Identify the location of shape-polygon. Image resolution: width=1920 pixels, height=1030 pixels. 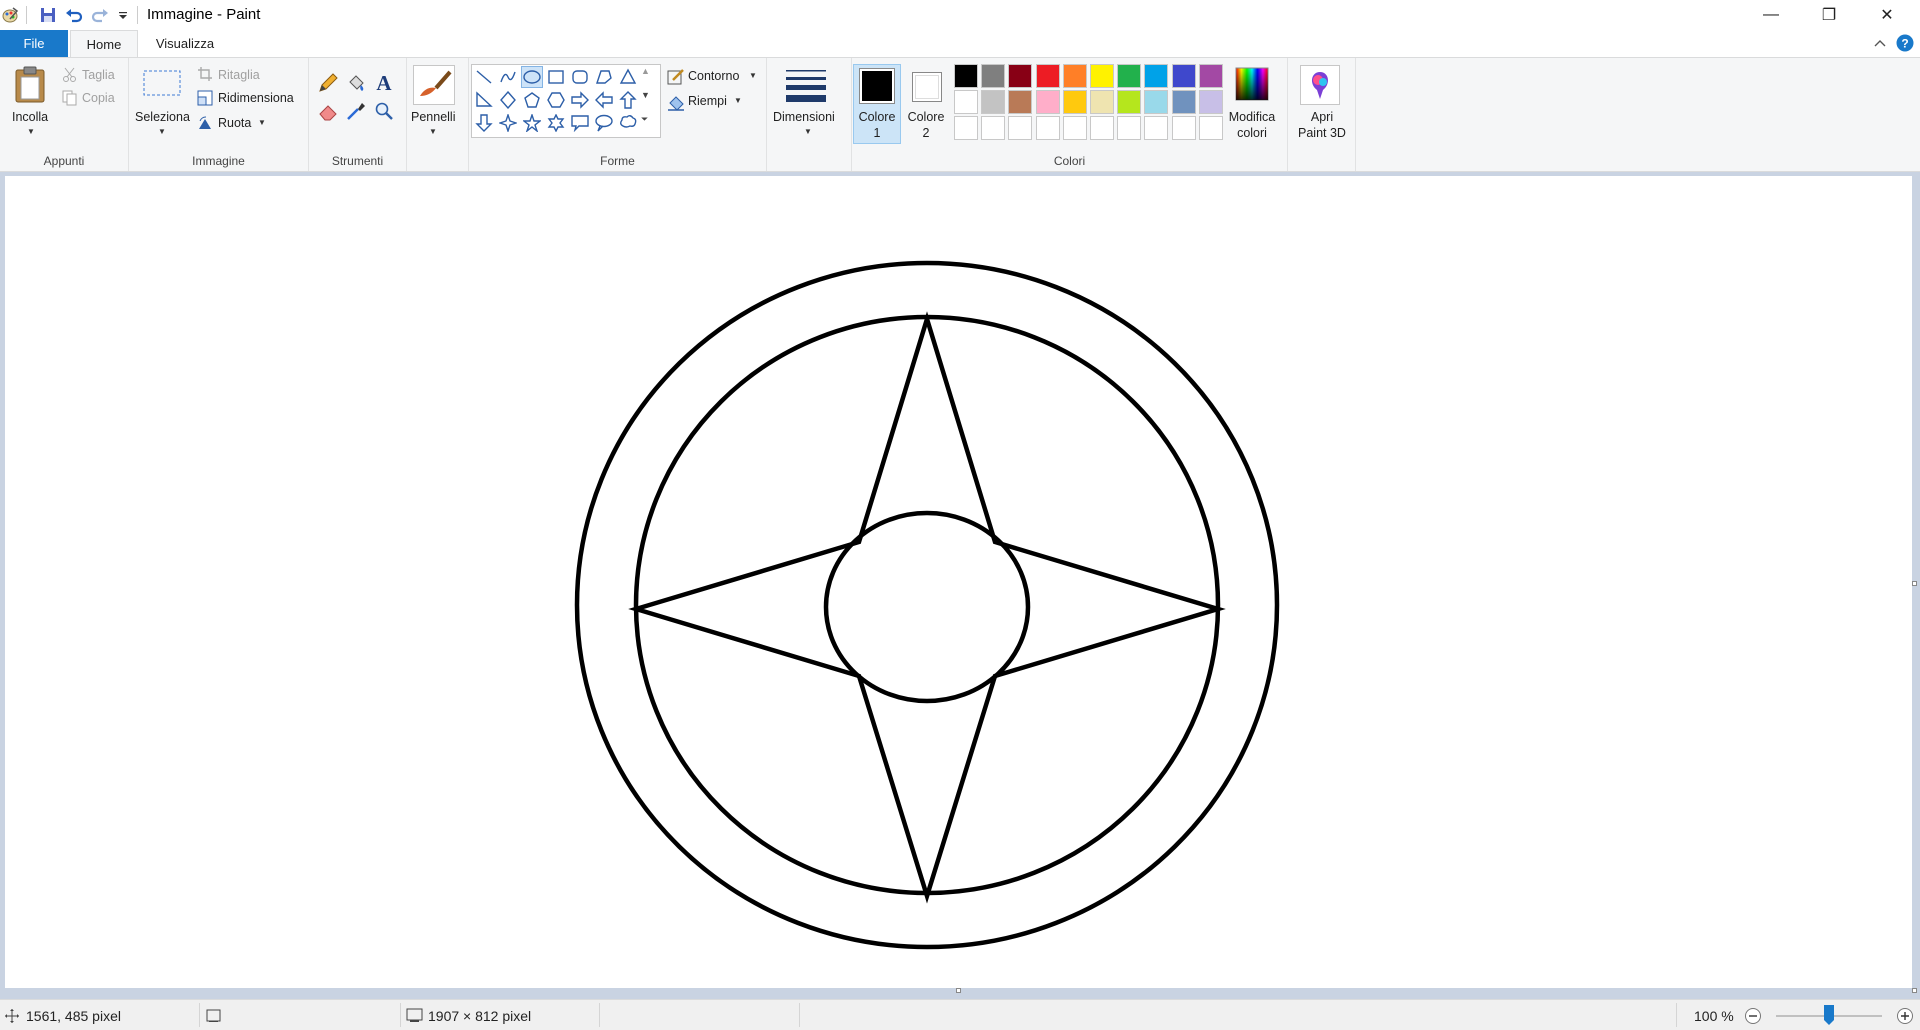
(604, 77).